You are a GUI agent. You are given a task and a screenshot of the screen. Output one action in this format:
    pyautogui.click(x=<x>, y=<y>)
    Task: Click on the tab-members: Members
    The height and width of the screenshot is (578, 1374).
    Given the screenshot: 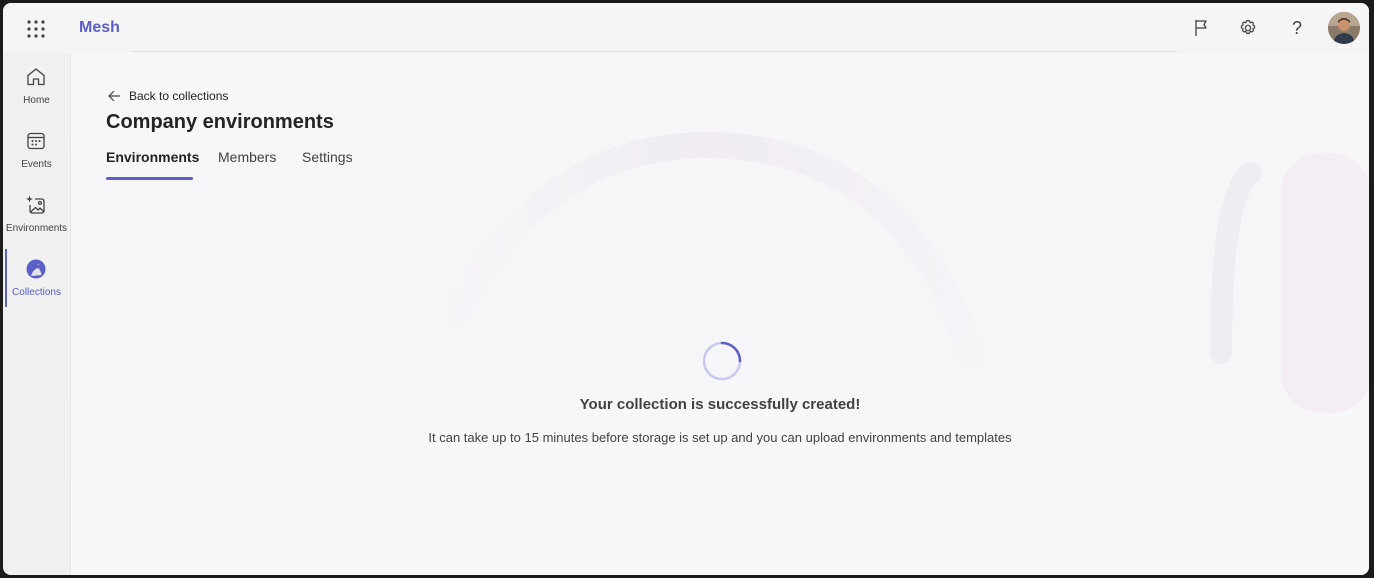 What is the action you would take?
    pyautogui.click(x=247, y=157)
    